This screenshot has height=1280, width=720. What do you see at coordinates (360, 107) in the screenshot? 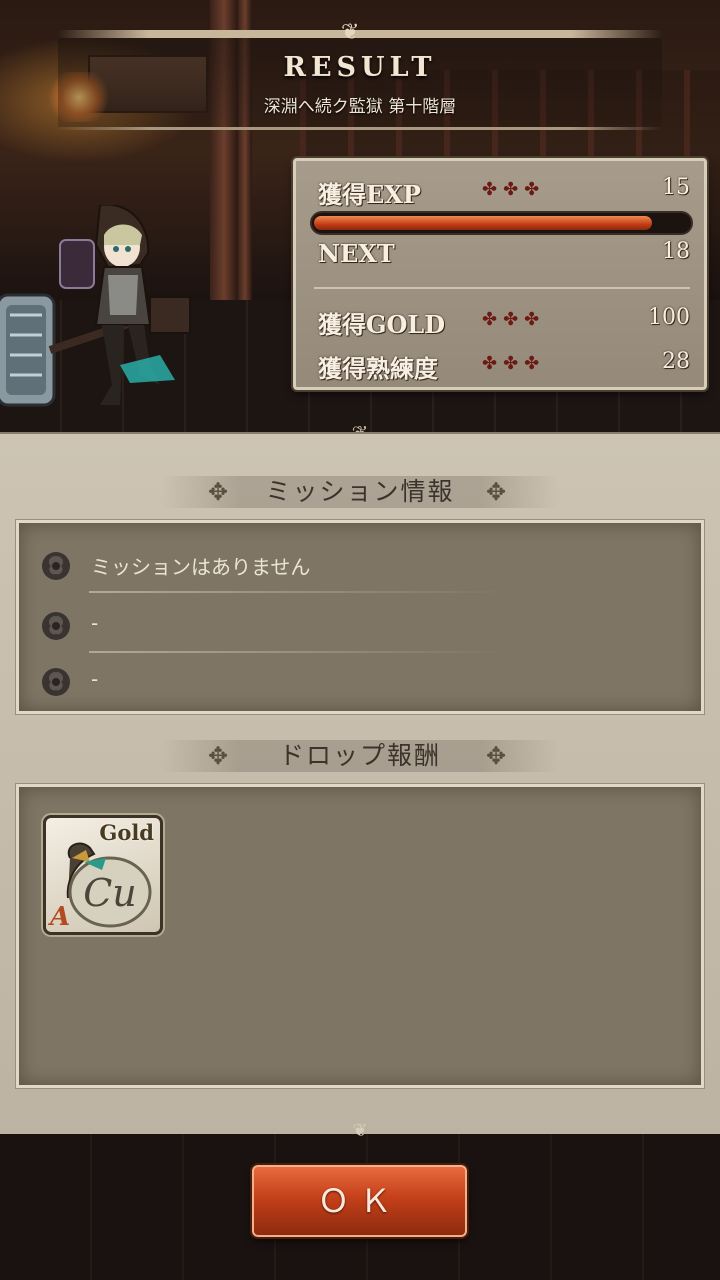
I see `stage-name: 深淵へ続ク監獄 第十階層` at bounding box center [360, 107].